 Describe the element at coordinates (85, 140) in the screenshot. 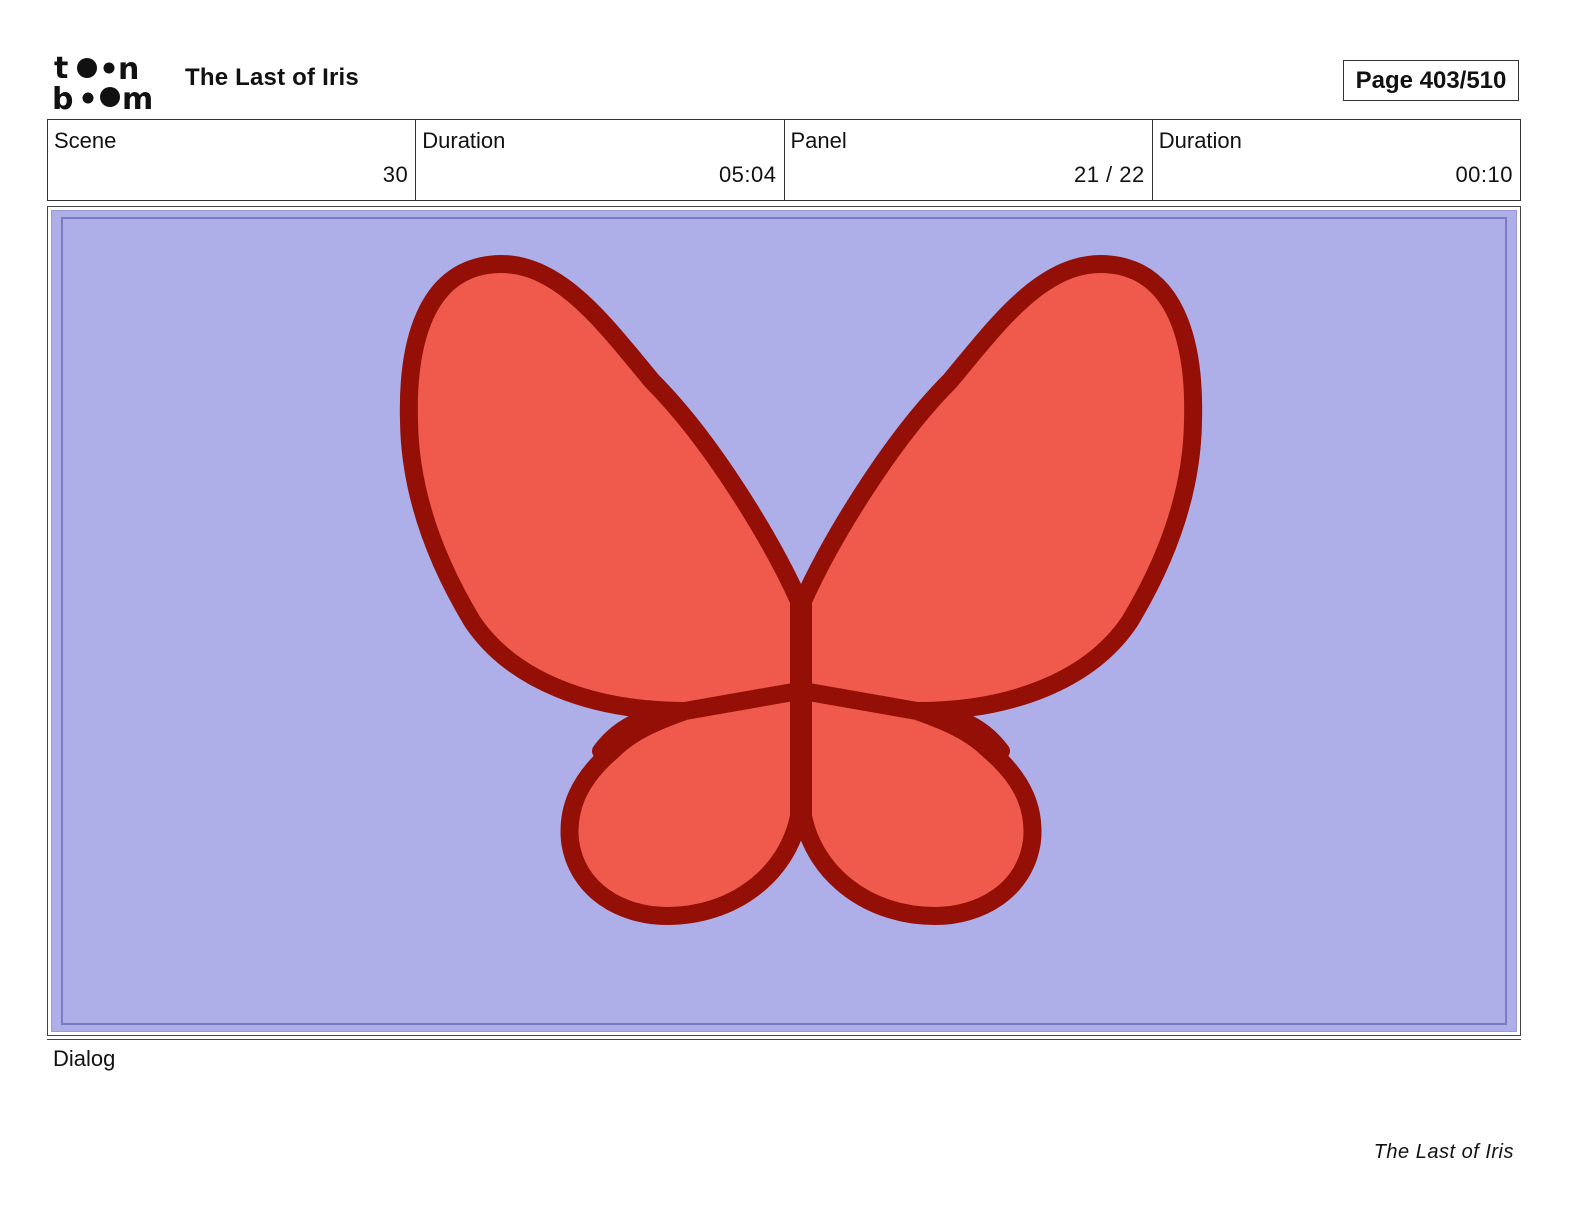

I see `scene-label: Scene` at that location.